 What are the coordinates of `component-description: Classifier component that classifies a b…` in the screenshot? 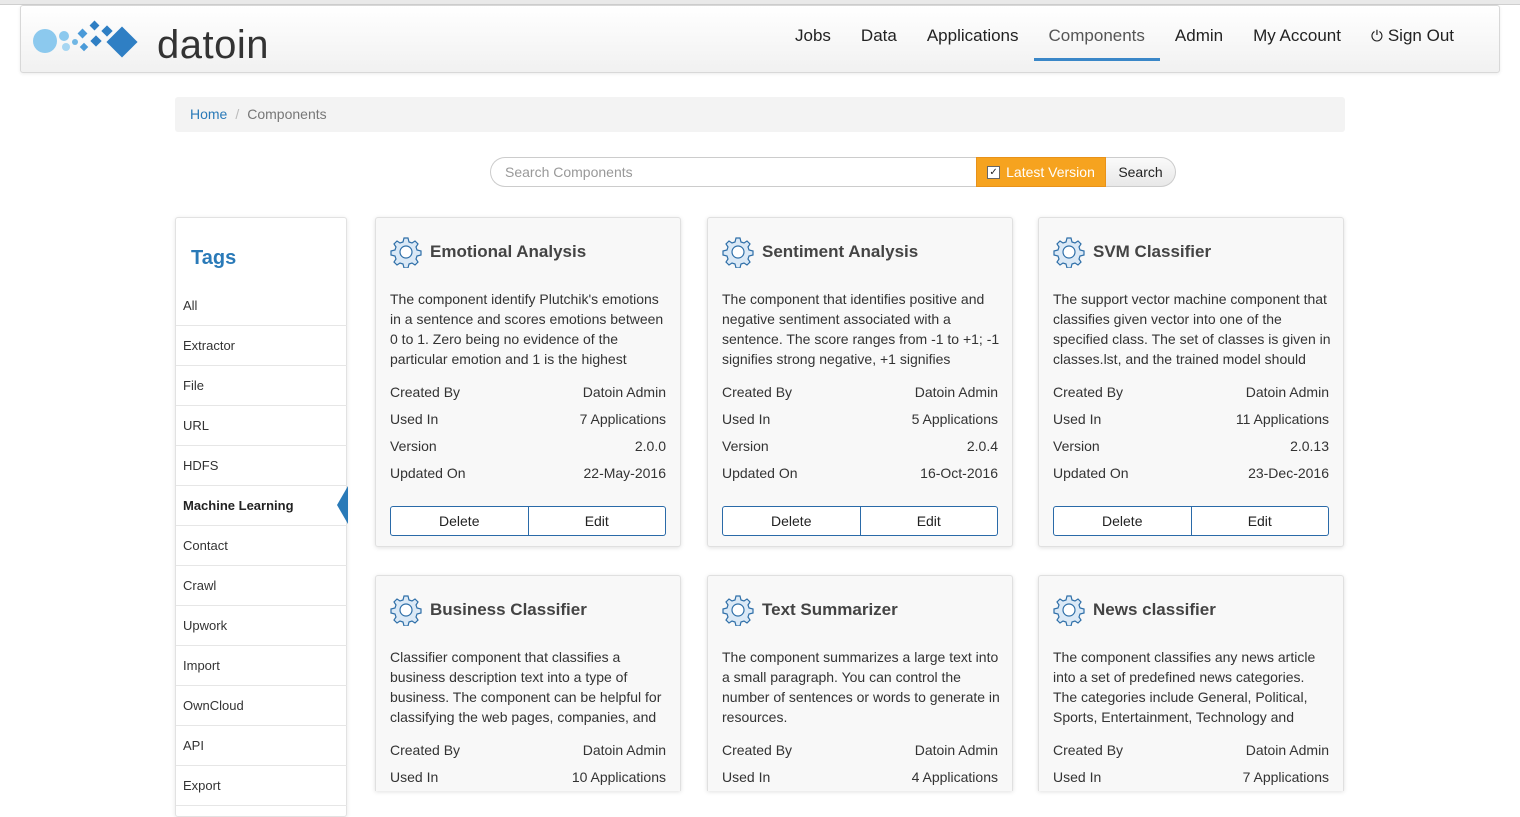 It's located at (526, 687).